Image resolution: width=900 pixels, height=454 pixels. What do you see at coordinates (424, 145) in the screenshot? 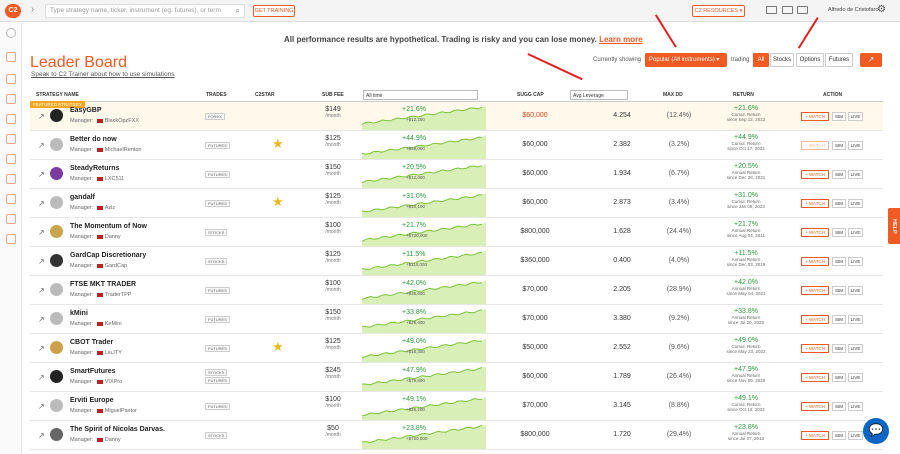
I see `equity-sparkline: +44.9% +$18,000` at bounding box center [424, 145].